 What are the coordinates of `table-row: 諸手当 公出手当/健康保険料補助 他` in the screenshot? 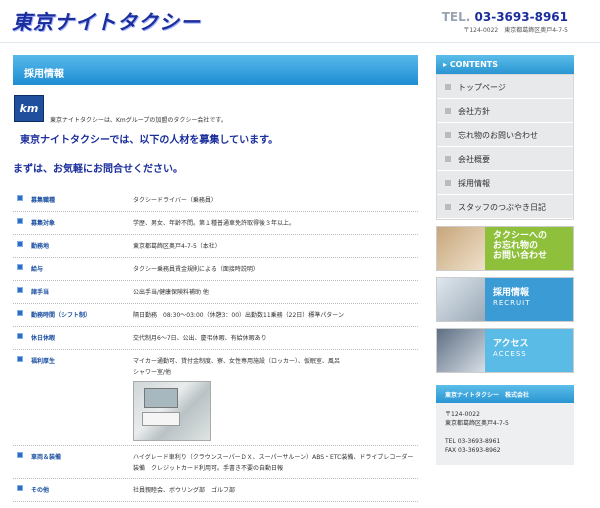 It's located at (215, 292).